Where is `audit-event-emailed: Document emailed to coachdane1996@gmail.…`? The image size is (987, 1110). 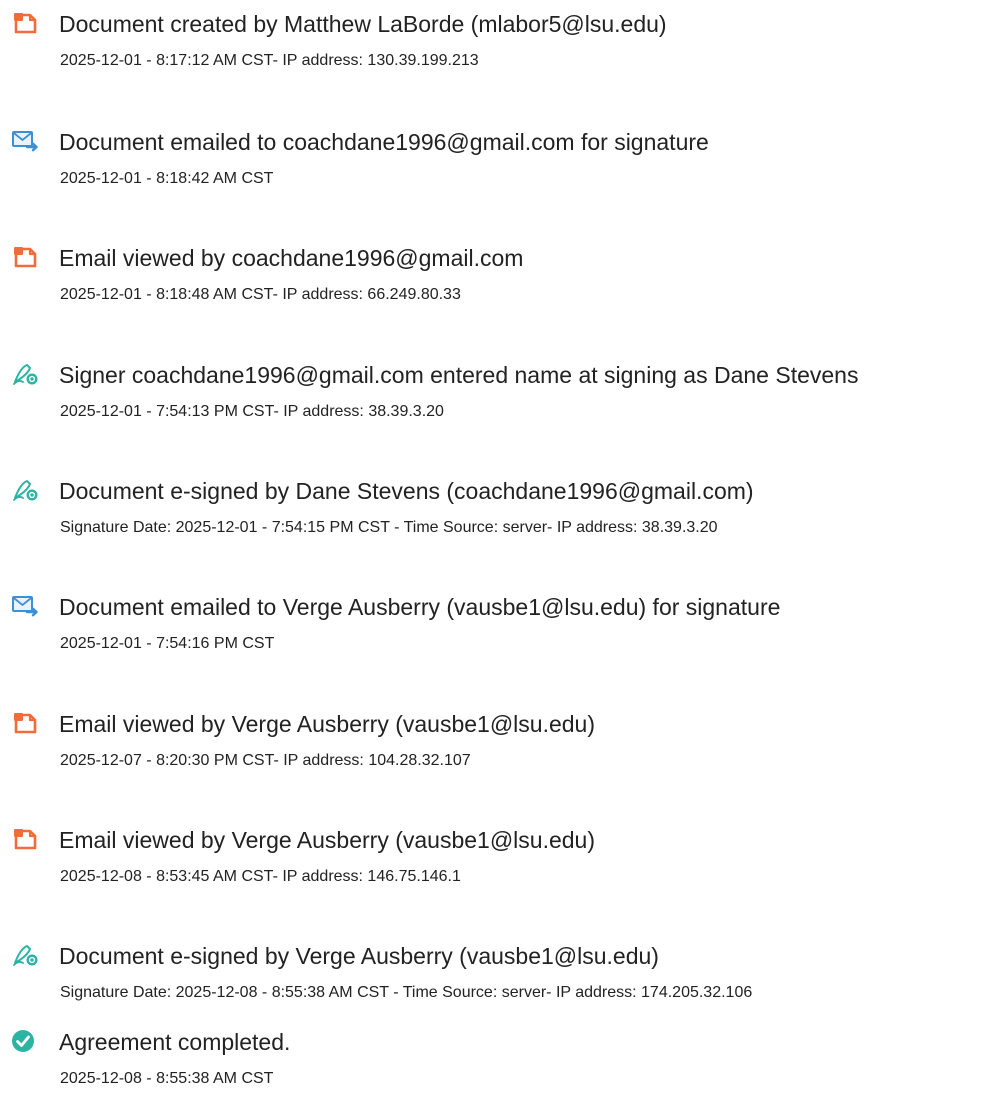 audit-event-emailed: Document emailed to coachdane1996@gmail.… is located at coordinates (493, 163).